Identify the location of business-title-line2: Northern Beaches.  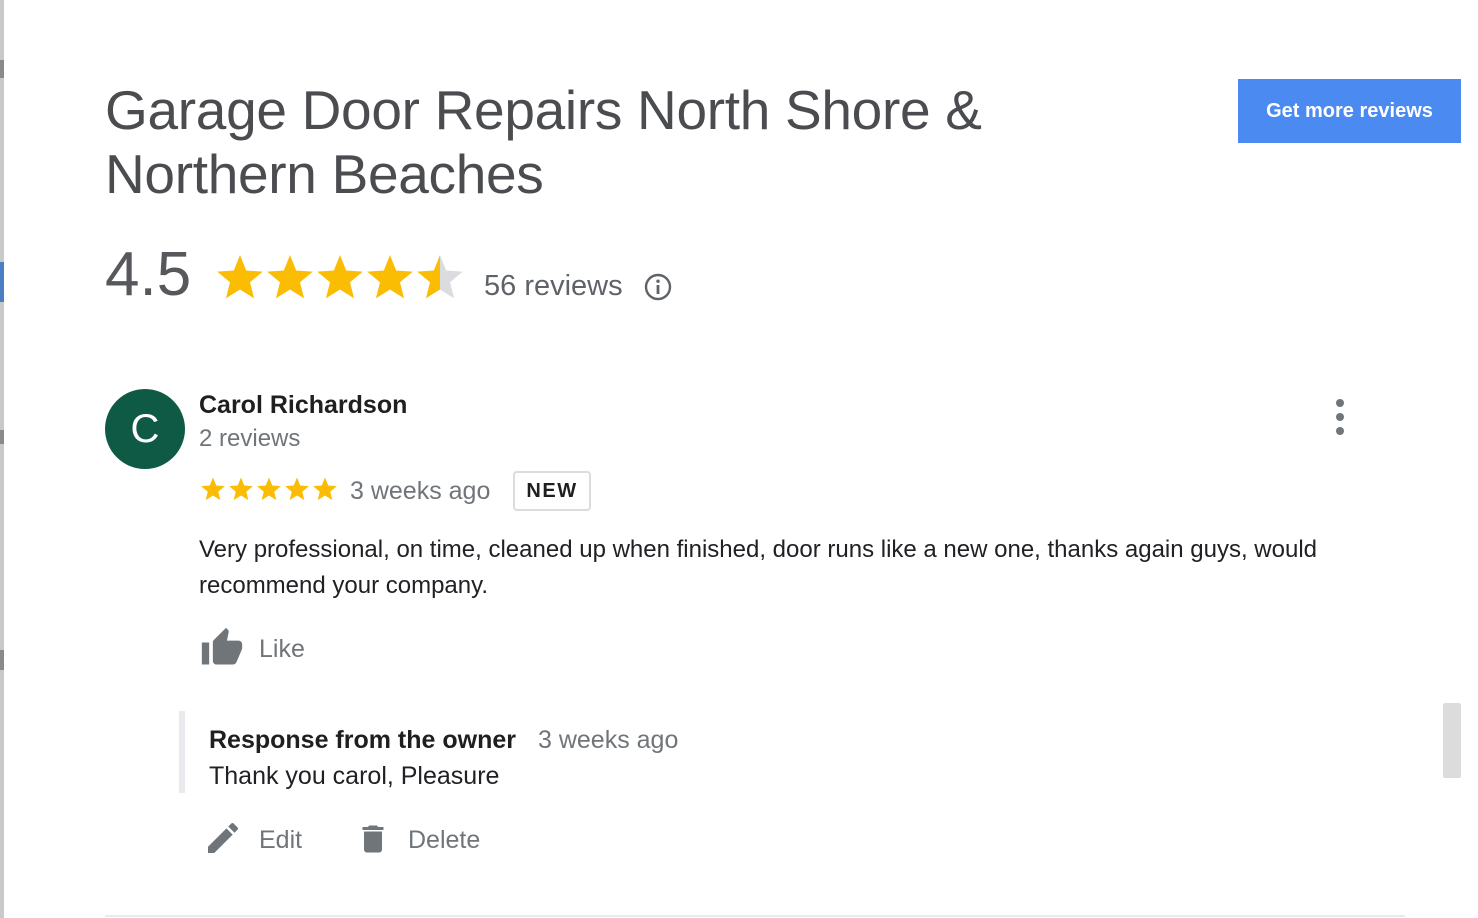
(324, 174).